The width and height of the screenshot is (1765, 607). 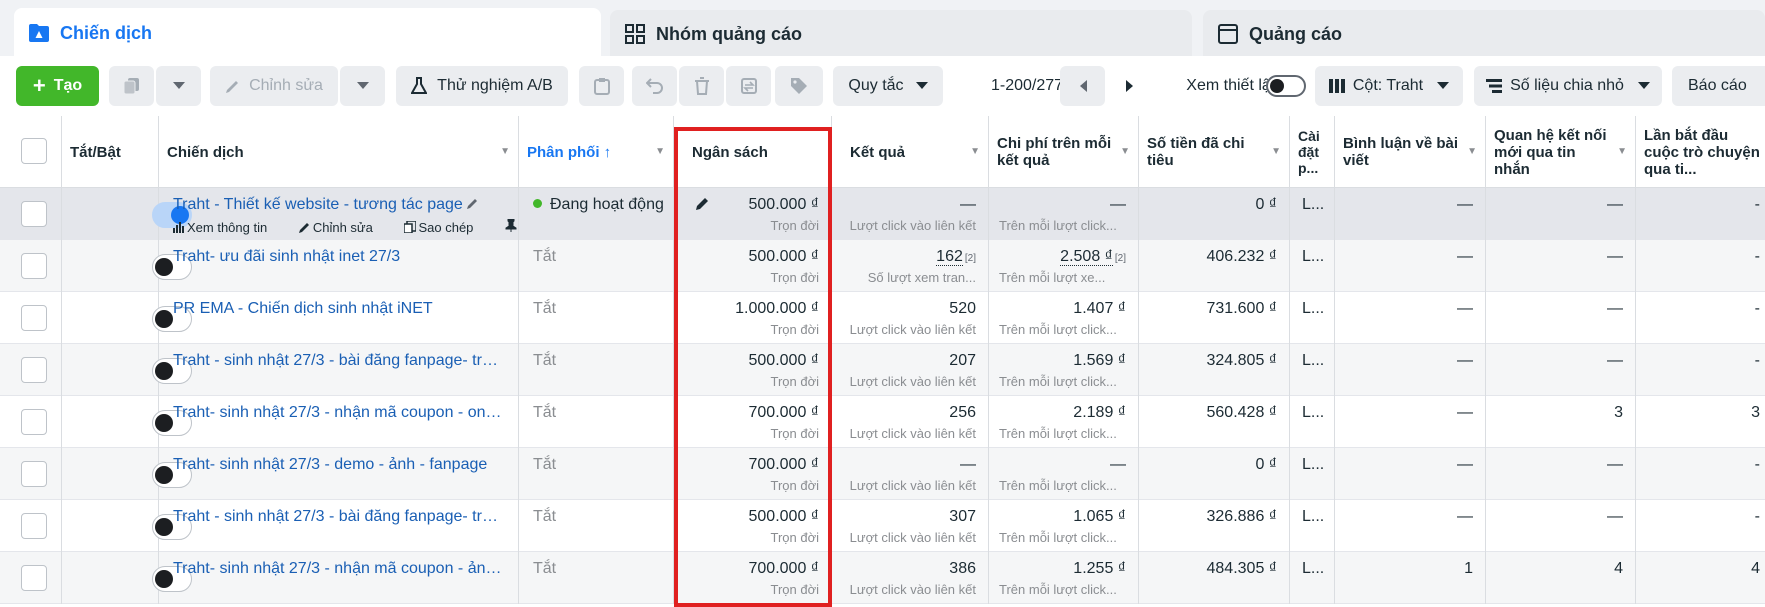 What do you see at coordinates (445, 227) in the screenshot?
I see `duplicate-action: Sao chép` at bounding box center [445, 227].